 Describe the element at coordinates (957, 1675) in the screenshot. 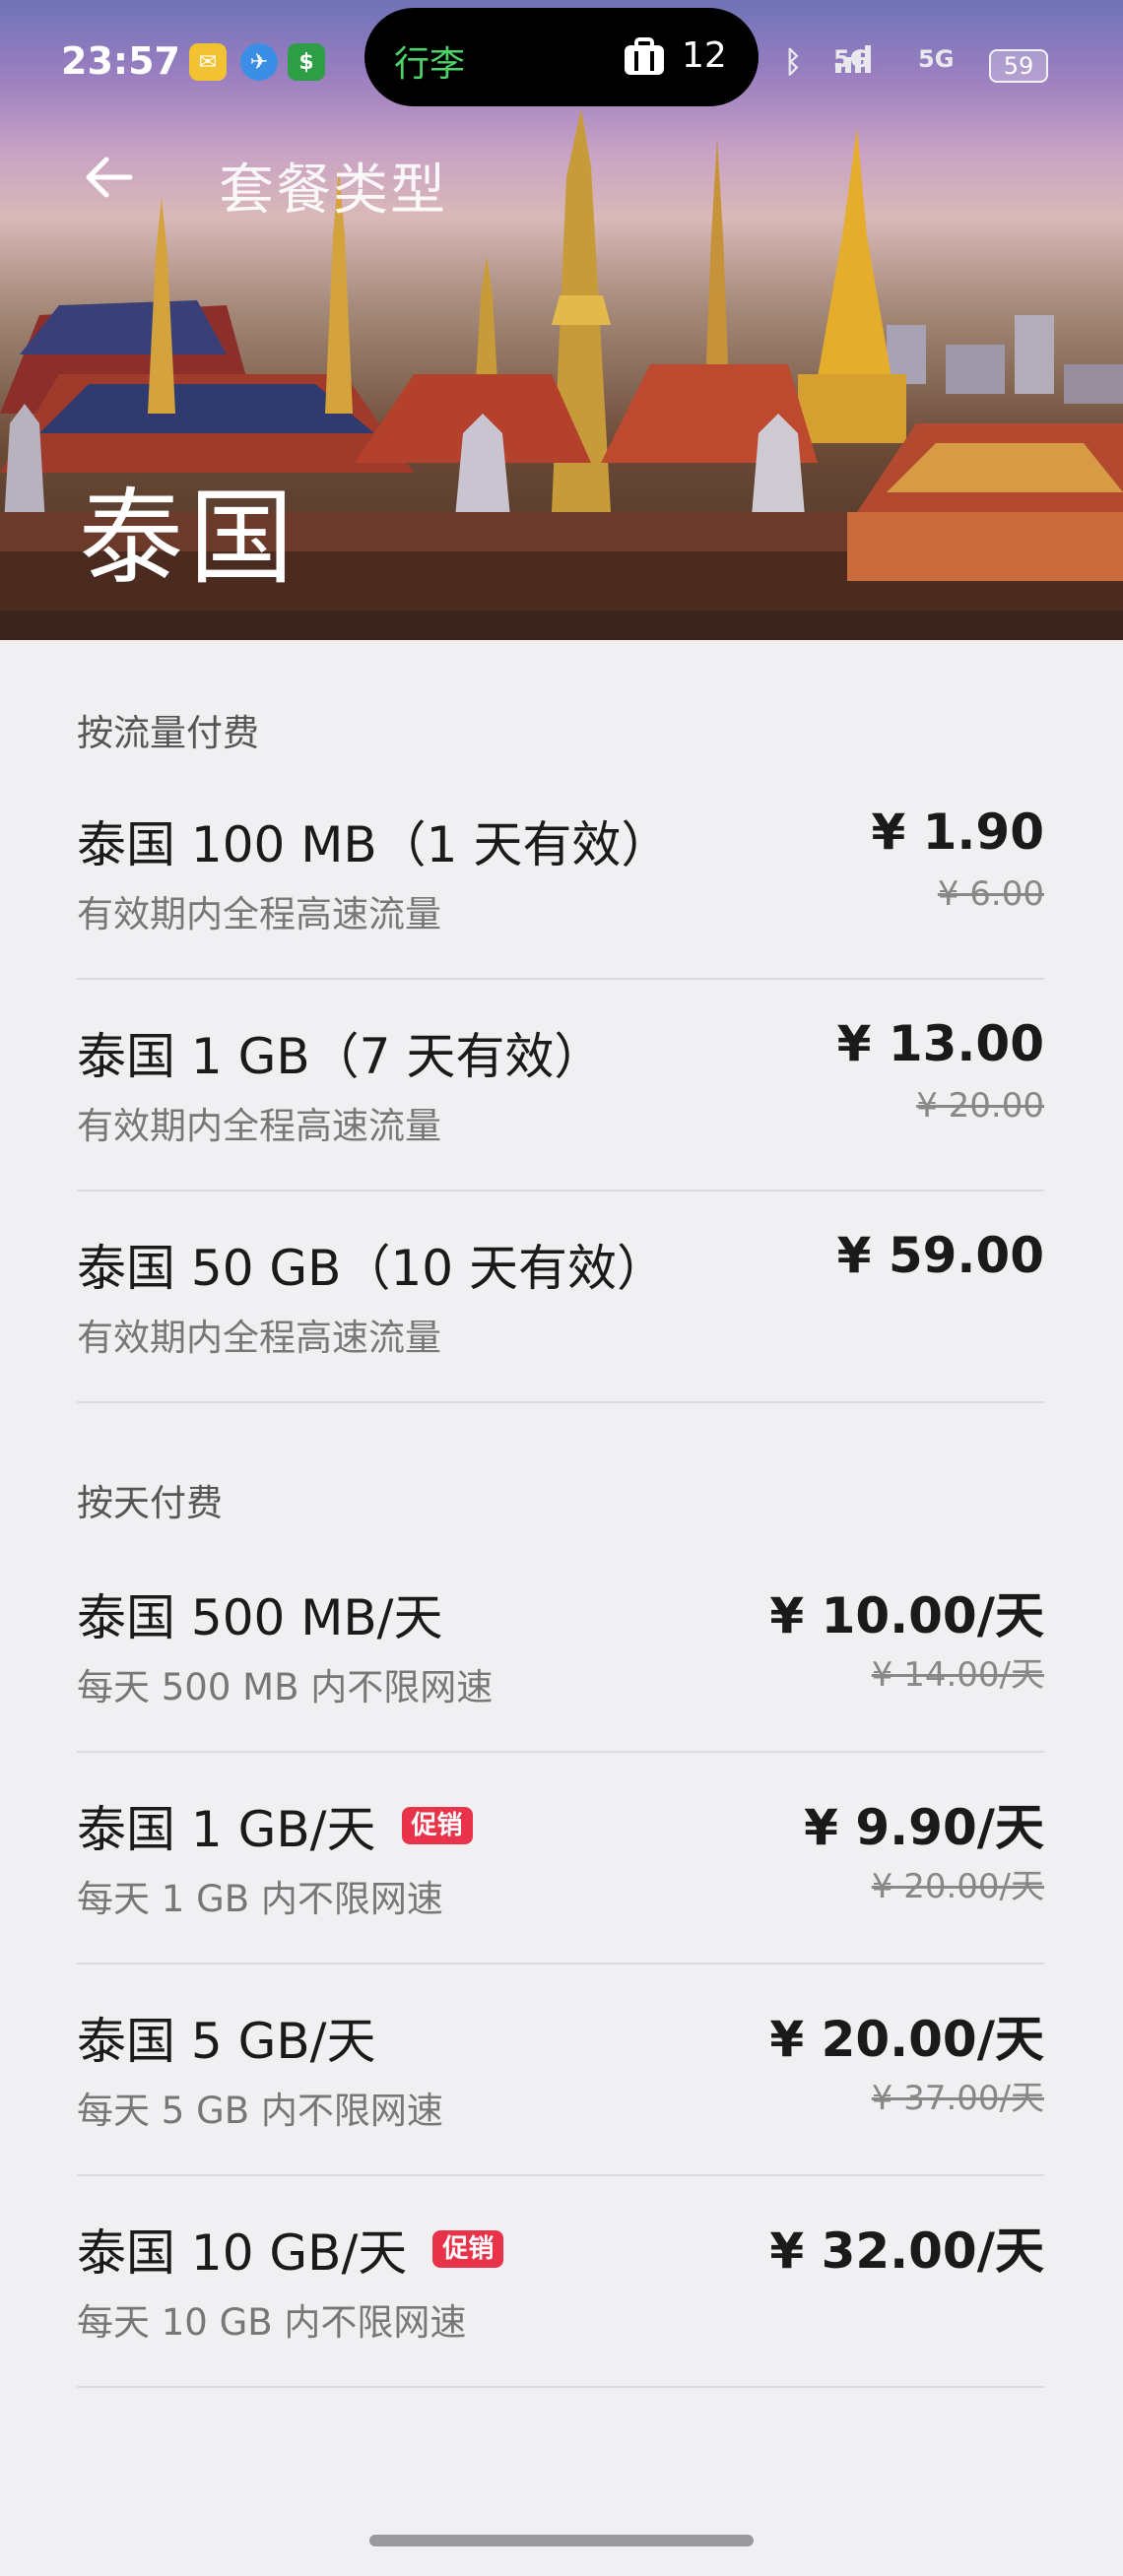

I see `plan-original-price: ¥ 14.00/天` at that location.